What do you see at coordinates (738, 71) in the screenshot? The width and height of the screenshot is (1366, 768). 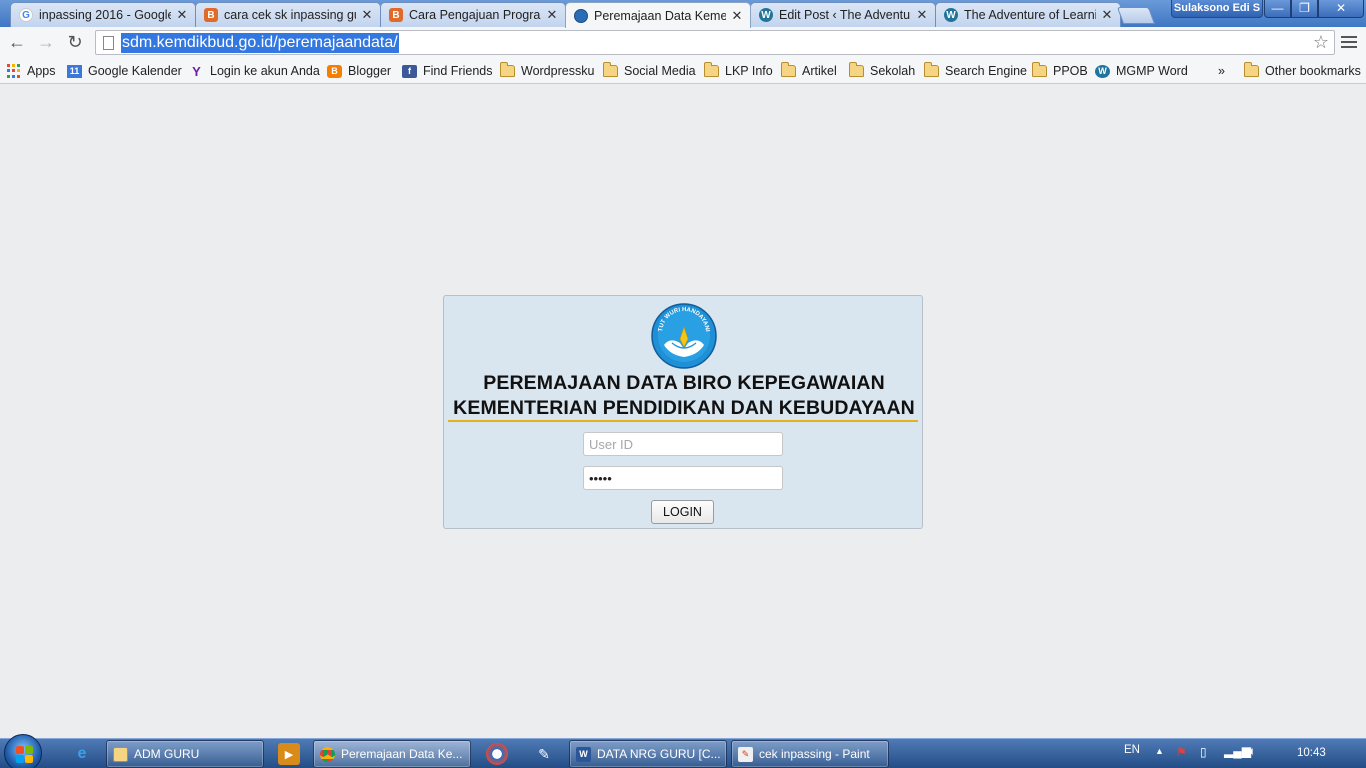 I see `bookmark-folder-lkp-info: LKP Info` at bounding box center [738, 71].